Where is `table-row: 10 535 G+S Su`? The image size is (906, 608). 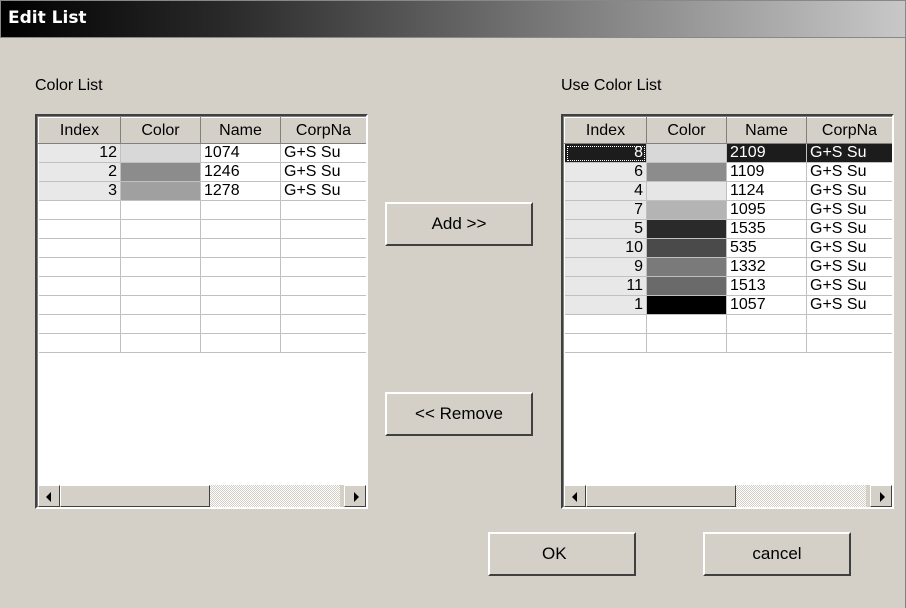 table-row: 10 535 G+S Su is located at coordinates (728, 248).